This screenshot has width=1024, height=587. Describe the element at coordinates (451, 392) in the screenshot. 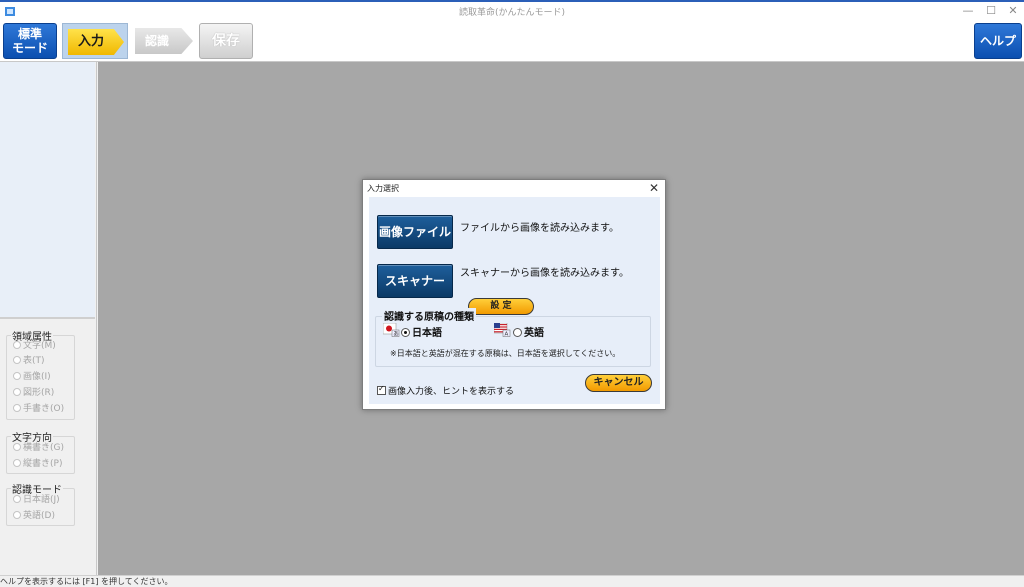

I see `show-hint-label: 画像入力後、ヒントを表示する` at that location.